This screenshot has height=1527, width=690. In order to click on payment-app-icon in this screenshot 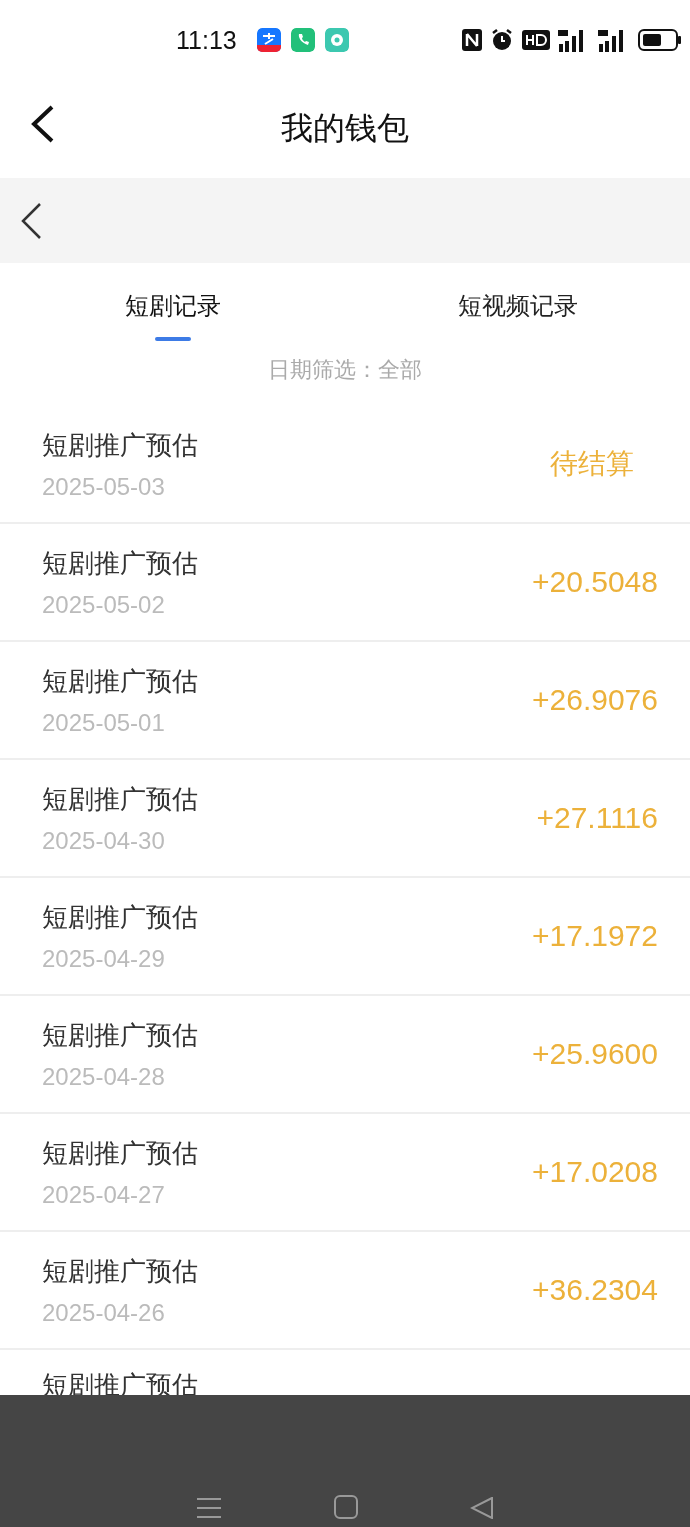, I will do `click(268, 40)`.